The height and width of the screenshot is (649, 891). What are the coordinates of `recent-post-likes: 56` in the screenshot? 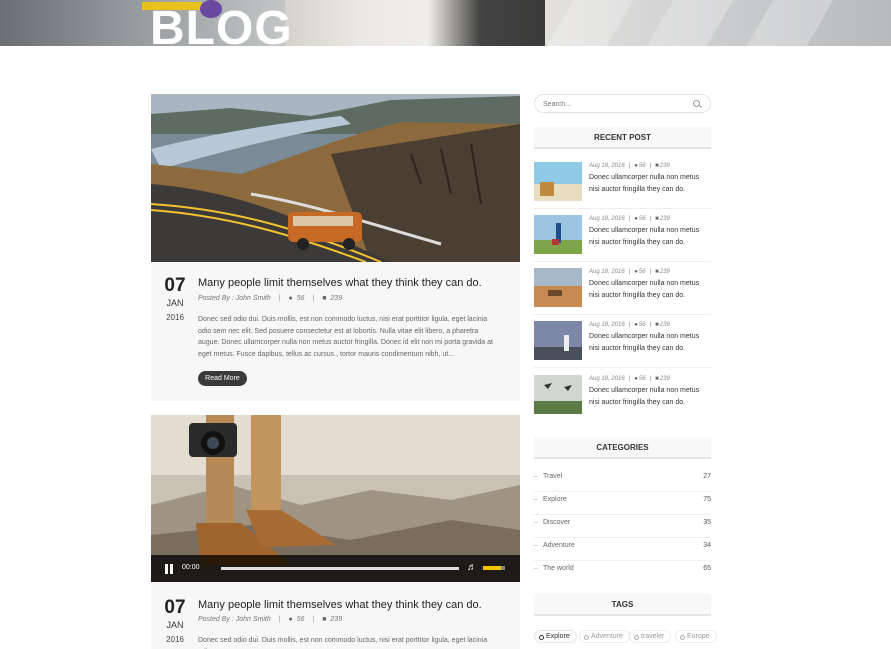 It's located at (642, 219).